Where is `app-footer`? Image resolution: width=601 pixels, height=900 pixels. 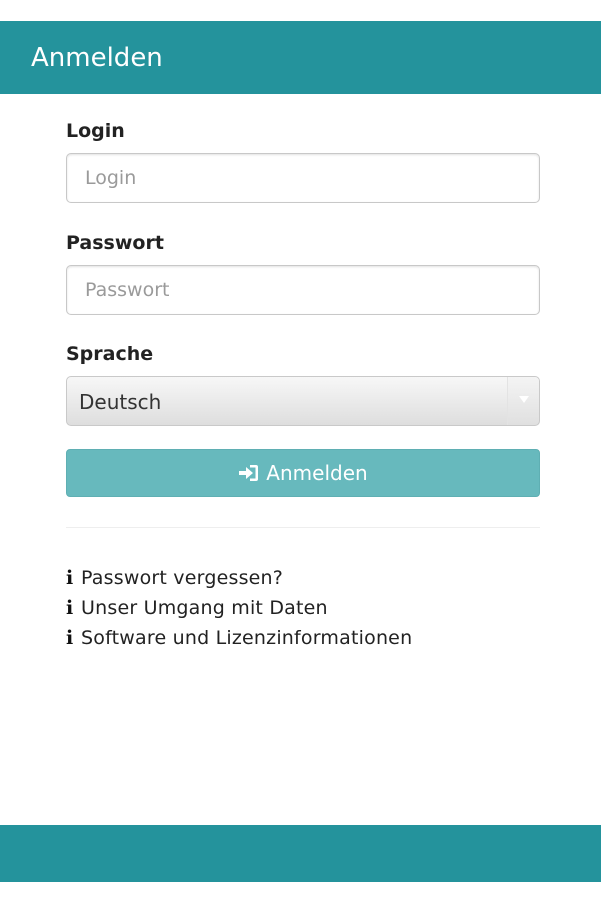
app-footer is located at coordinates (300, 853).